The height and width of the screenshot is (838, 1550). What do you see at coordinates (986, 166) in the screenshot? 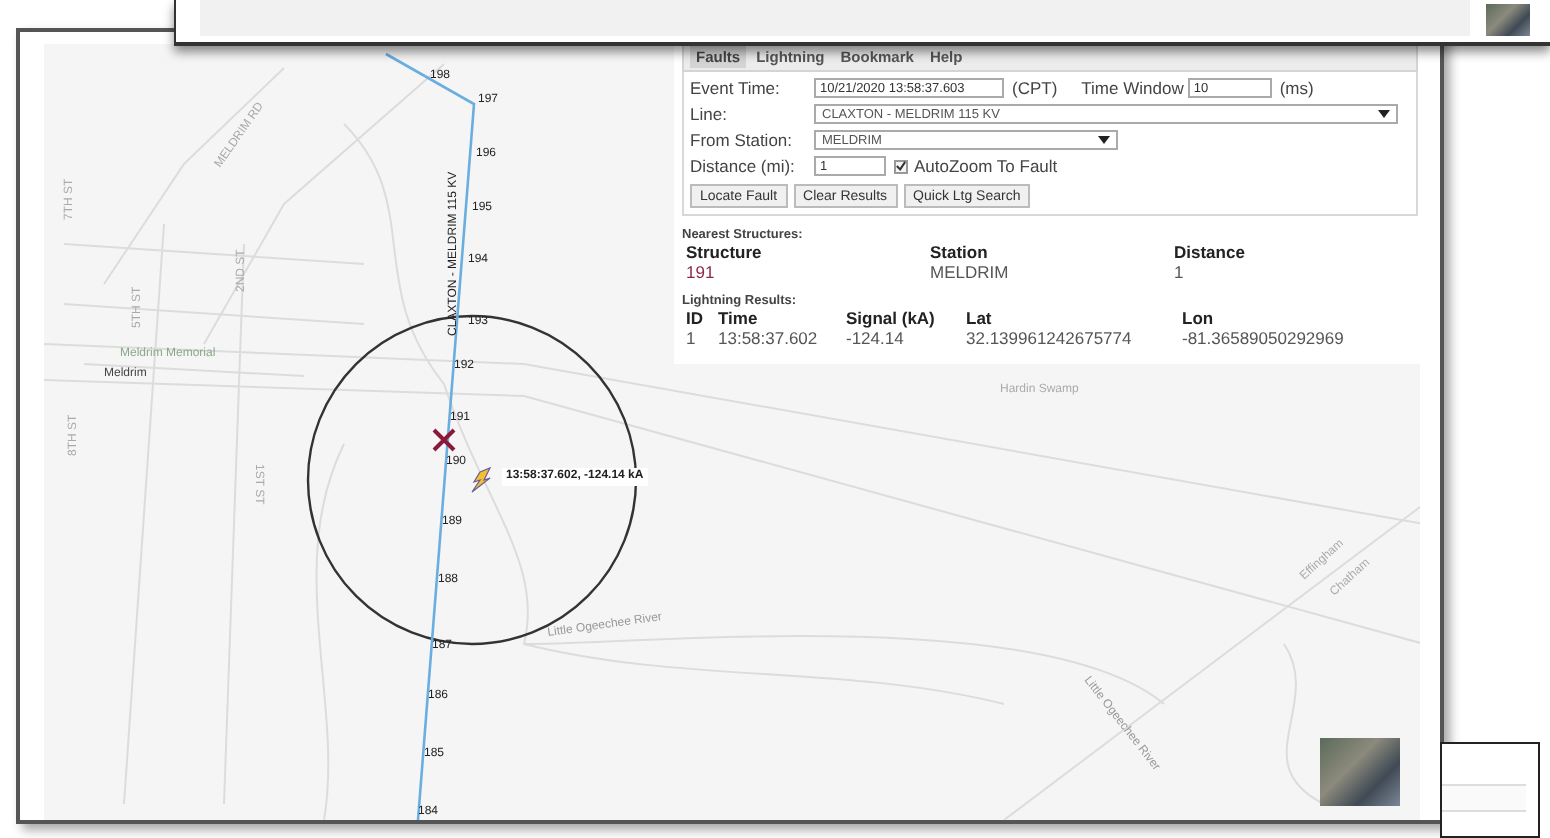
I see `field-label: AutoZoom To Fault` at bounding box center [986, 166].